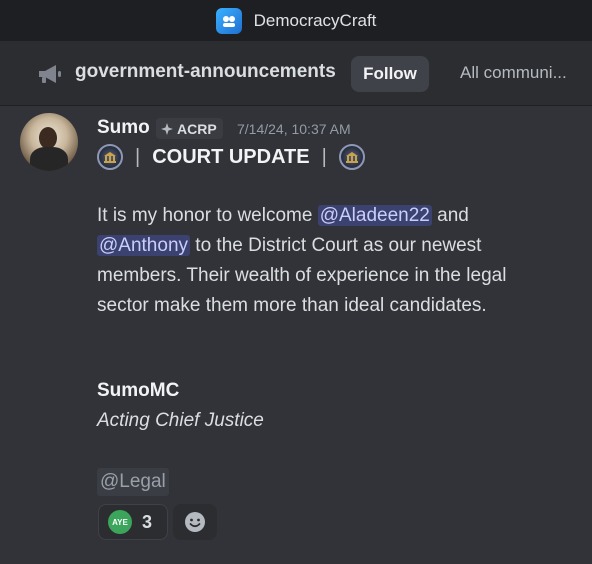  What do you see at coordinates (390, 74) in the screenshot?
I see `follow-button: Follow` at bounding box center [390, 74].